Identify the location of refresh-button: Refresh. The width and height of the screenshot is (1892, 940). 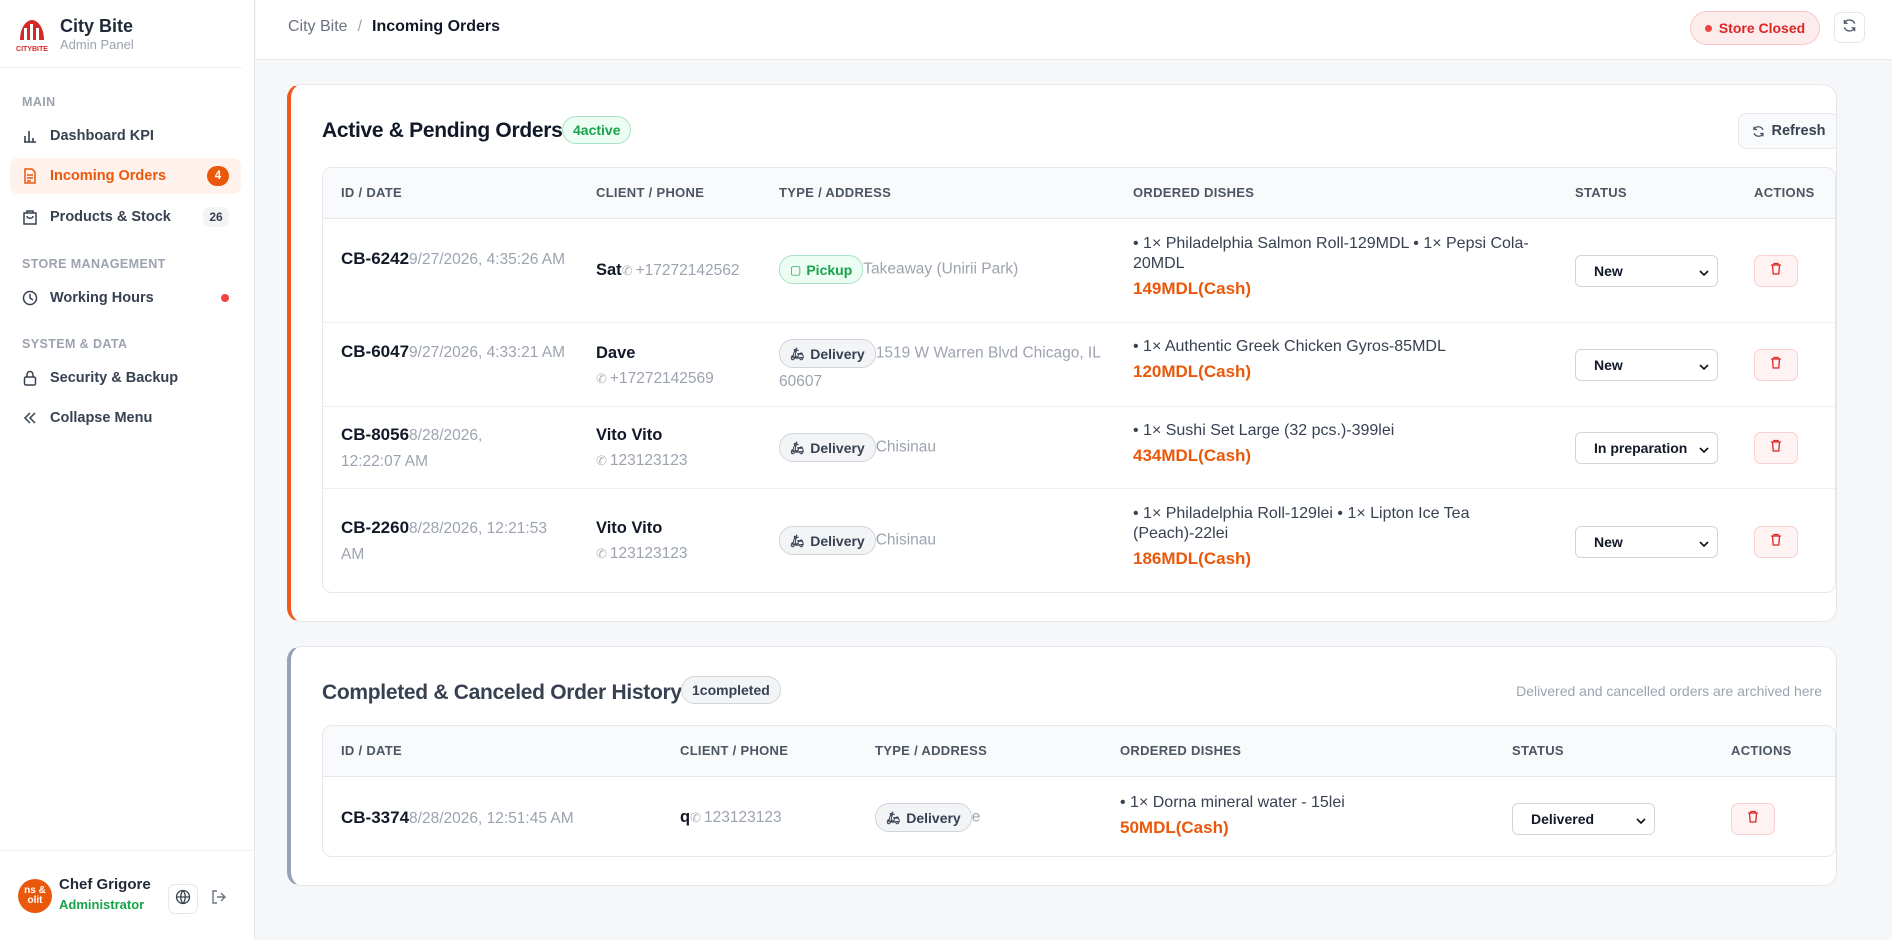
(1787, 131).